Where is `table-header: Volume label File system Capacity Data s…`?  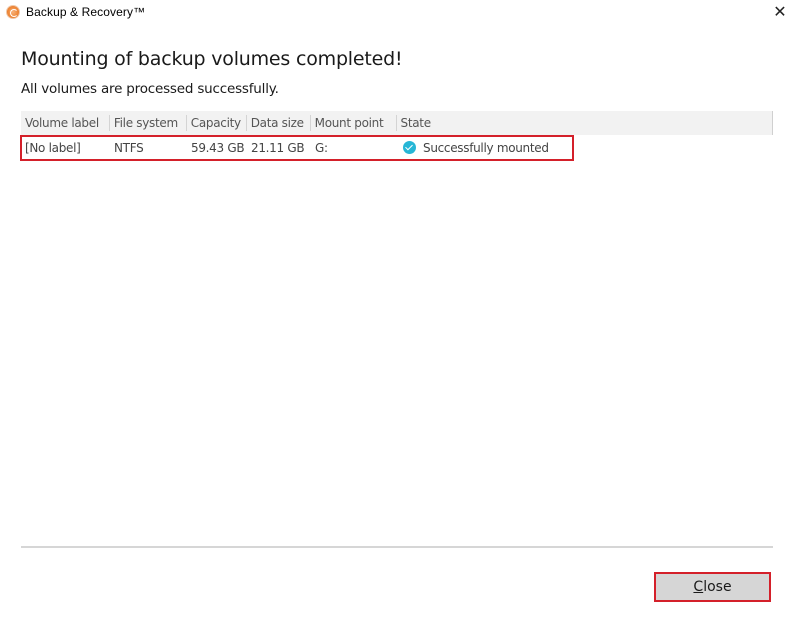
table-header: Volume label File system Capacity Data s… is located at coordinates (397, 123).